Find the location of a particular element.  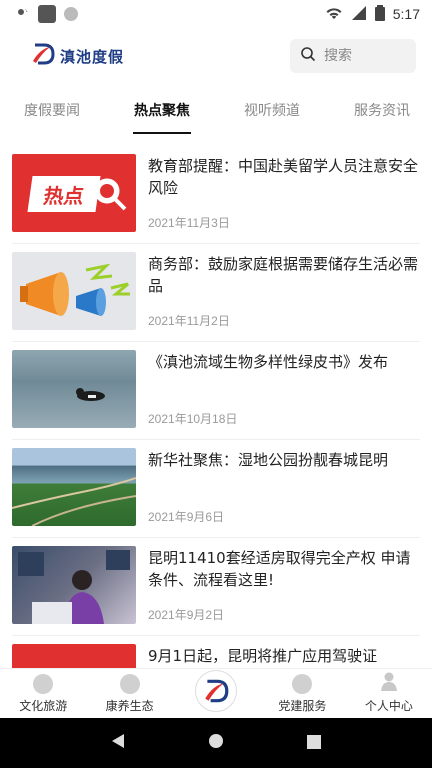

news-title: 教育部提醒：中国赴美留学人员注意安全风险 is located at coordinates (283, 177).